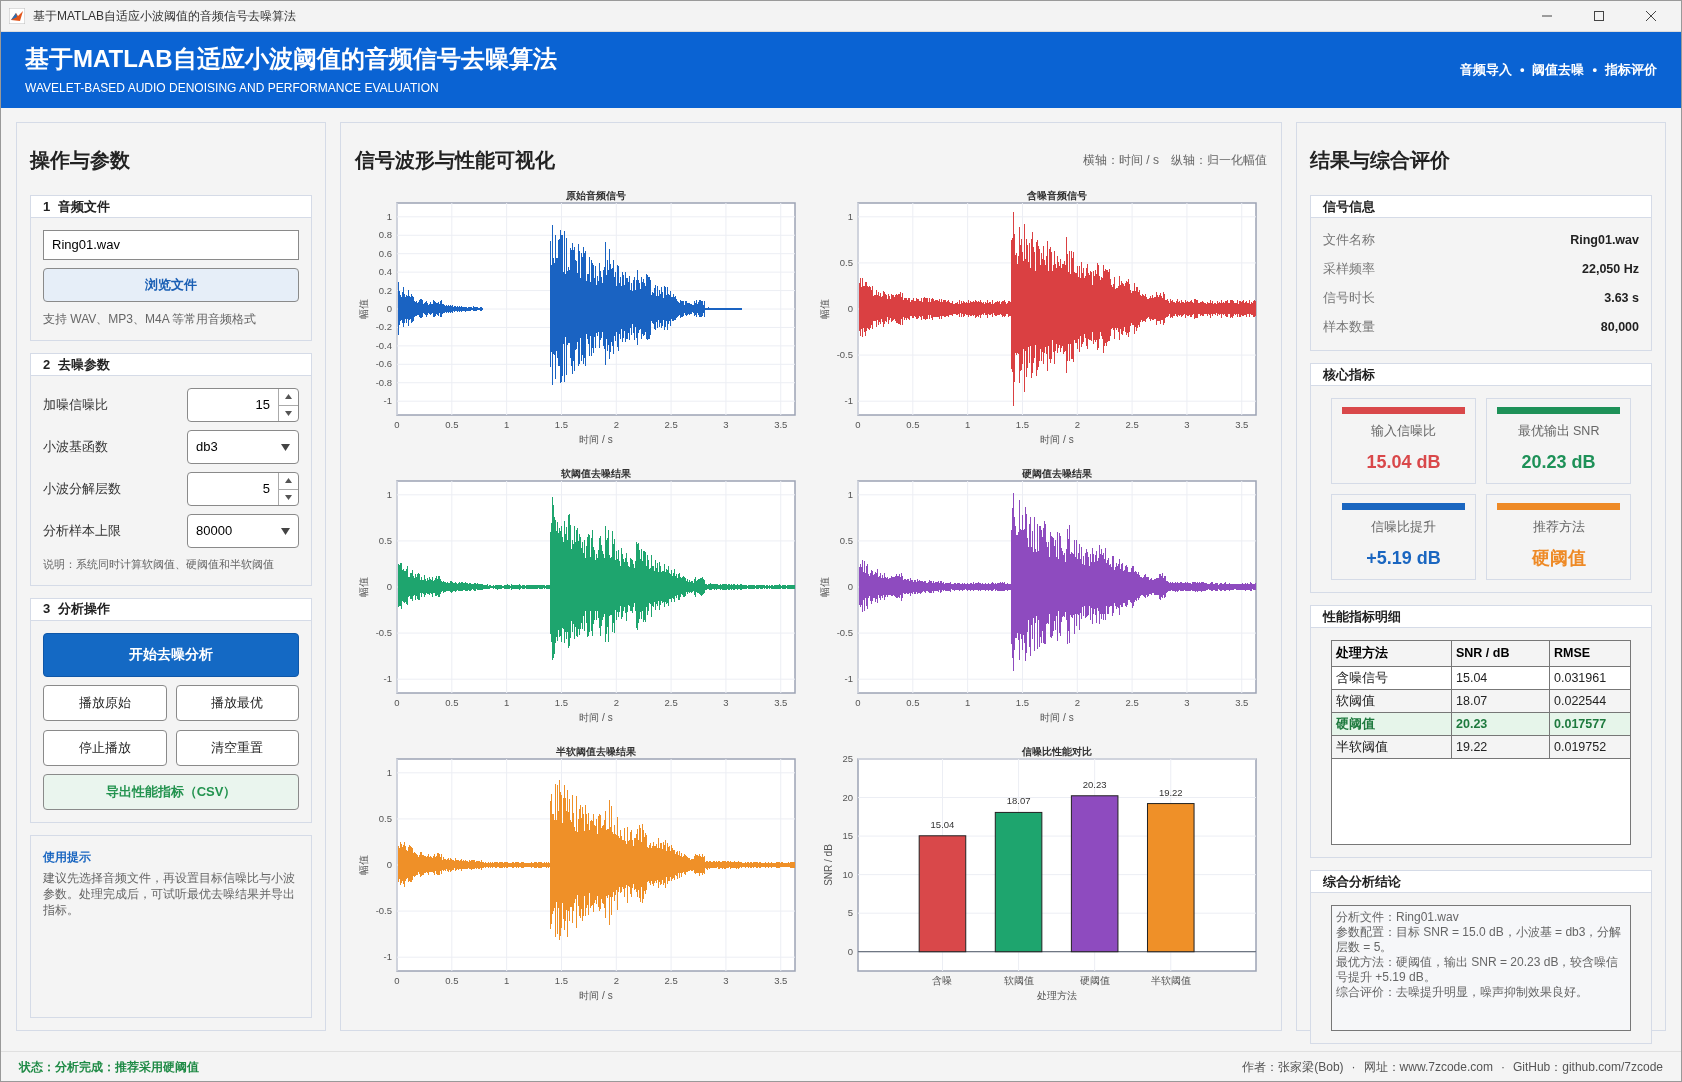  Describe the element at coordinates (1392, 724) in the screenshot. I see `table-cell: 硬阈值` at that location.